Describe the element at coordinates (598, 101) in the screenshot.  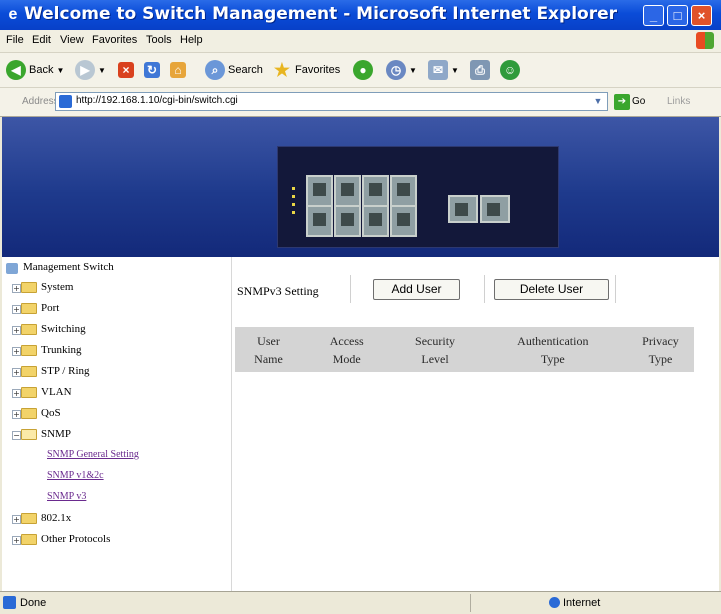
I see `chevron-down-icon: ▼` at that location.